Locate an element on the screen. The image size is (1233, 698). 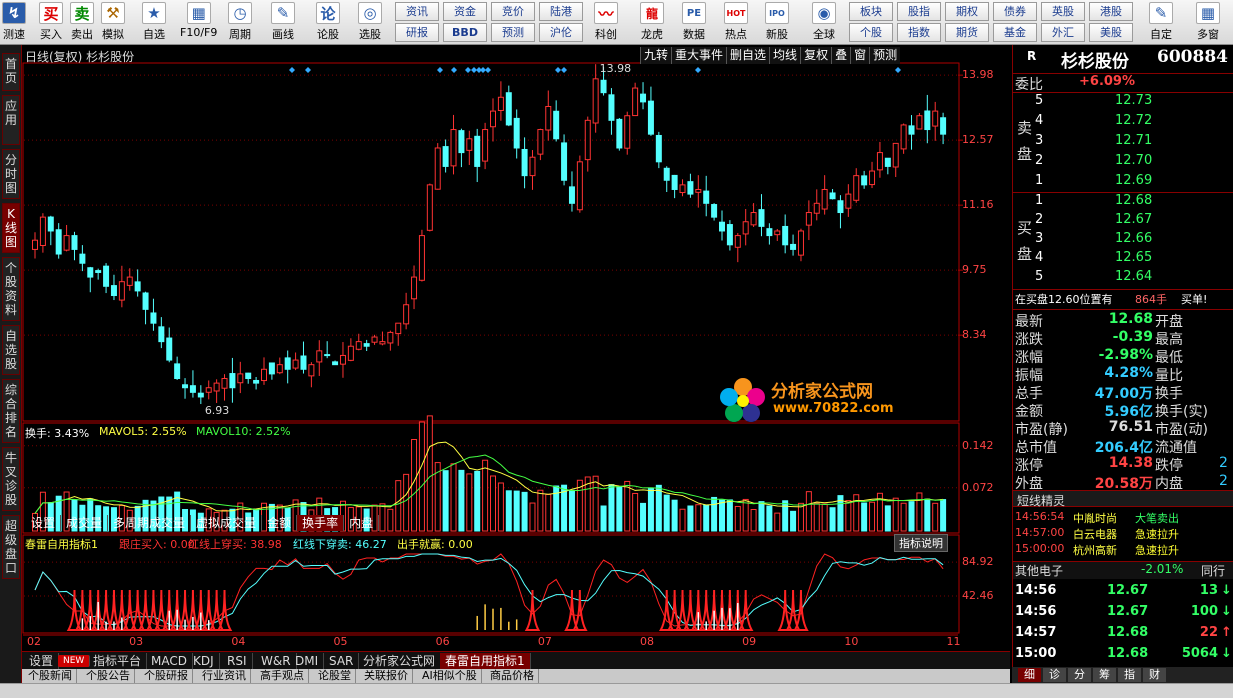
period-button: ◷ 周期 is located at coordinates (240, 22).